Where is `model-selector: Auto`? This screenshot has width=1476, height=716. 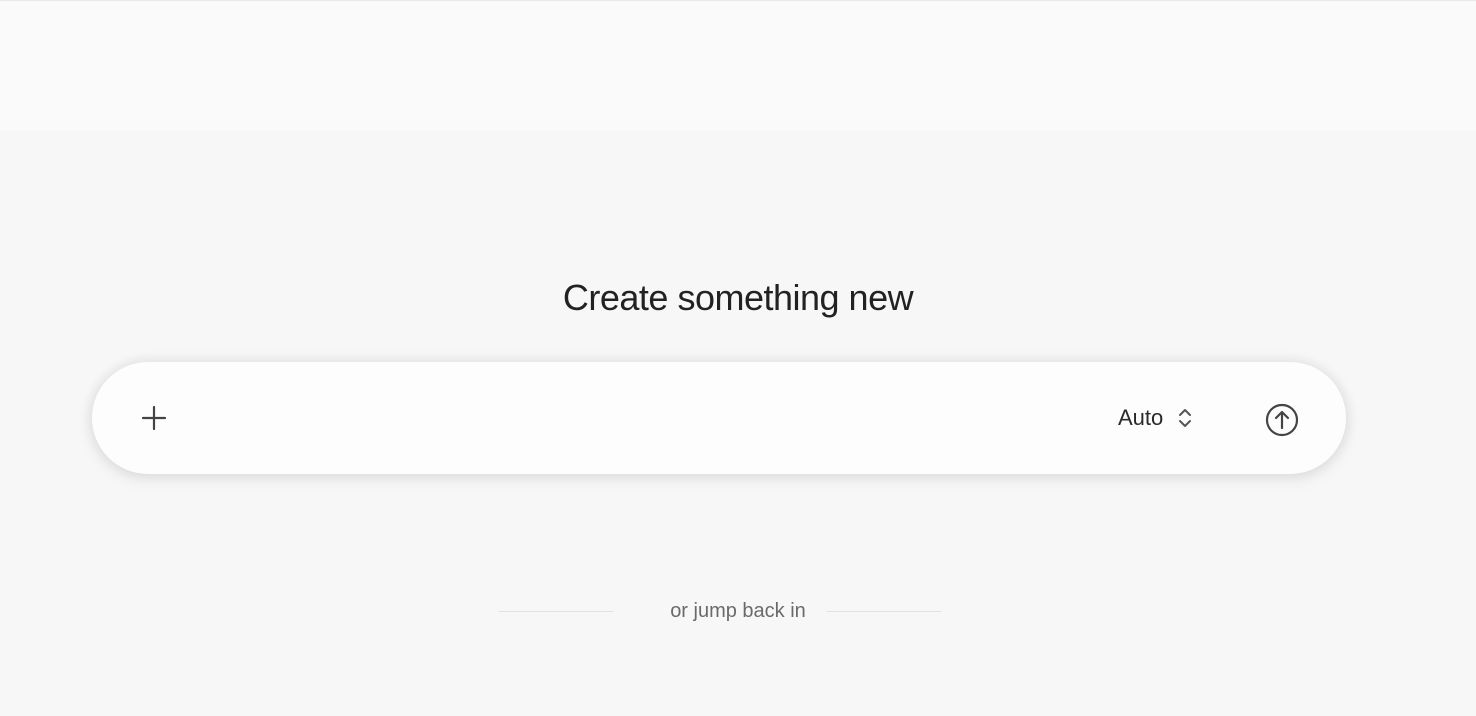 model-selector: Auto is located at coordinates (1155, 418).